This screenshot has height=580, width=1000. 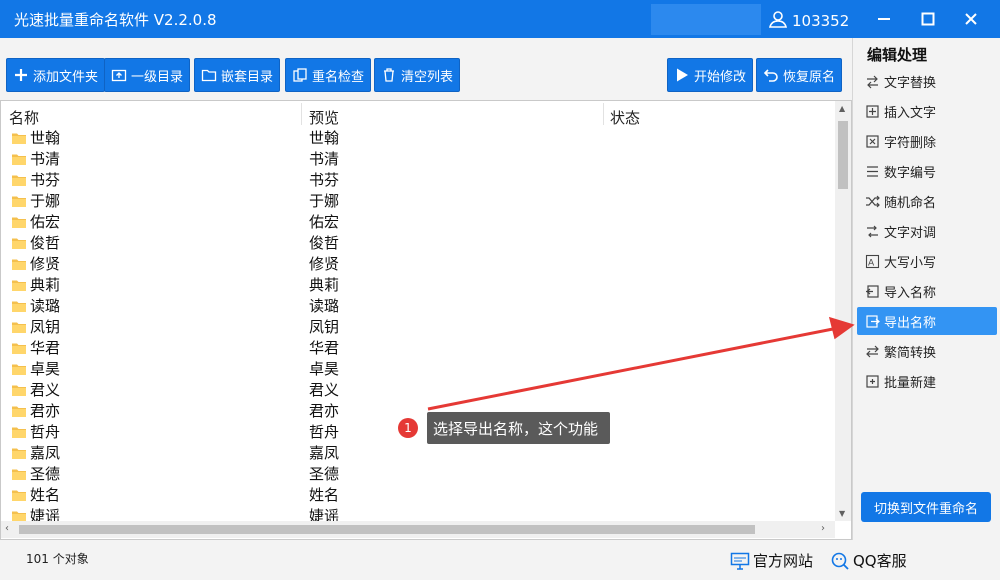 What do you see at coordinates (324, 432) in the screenshot?
I see `row-preview: 哲舟` at bounding box center [324, 432].